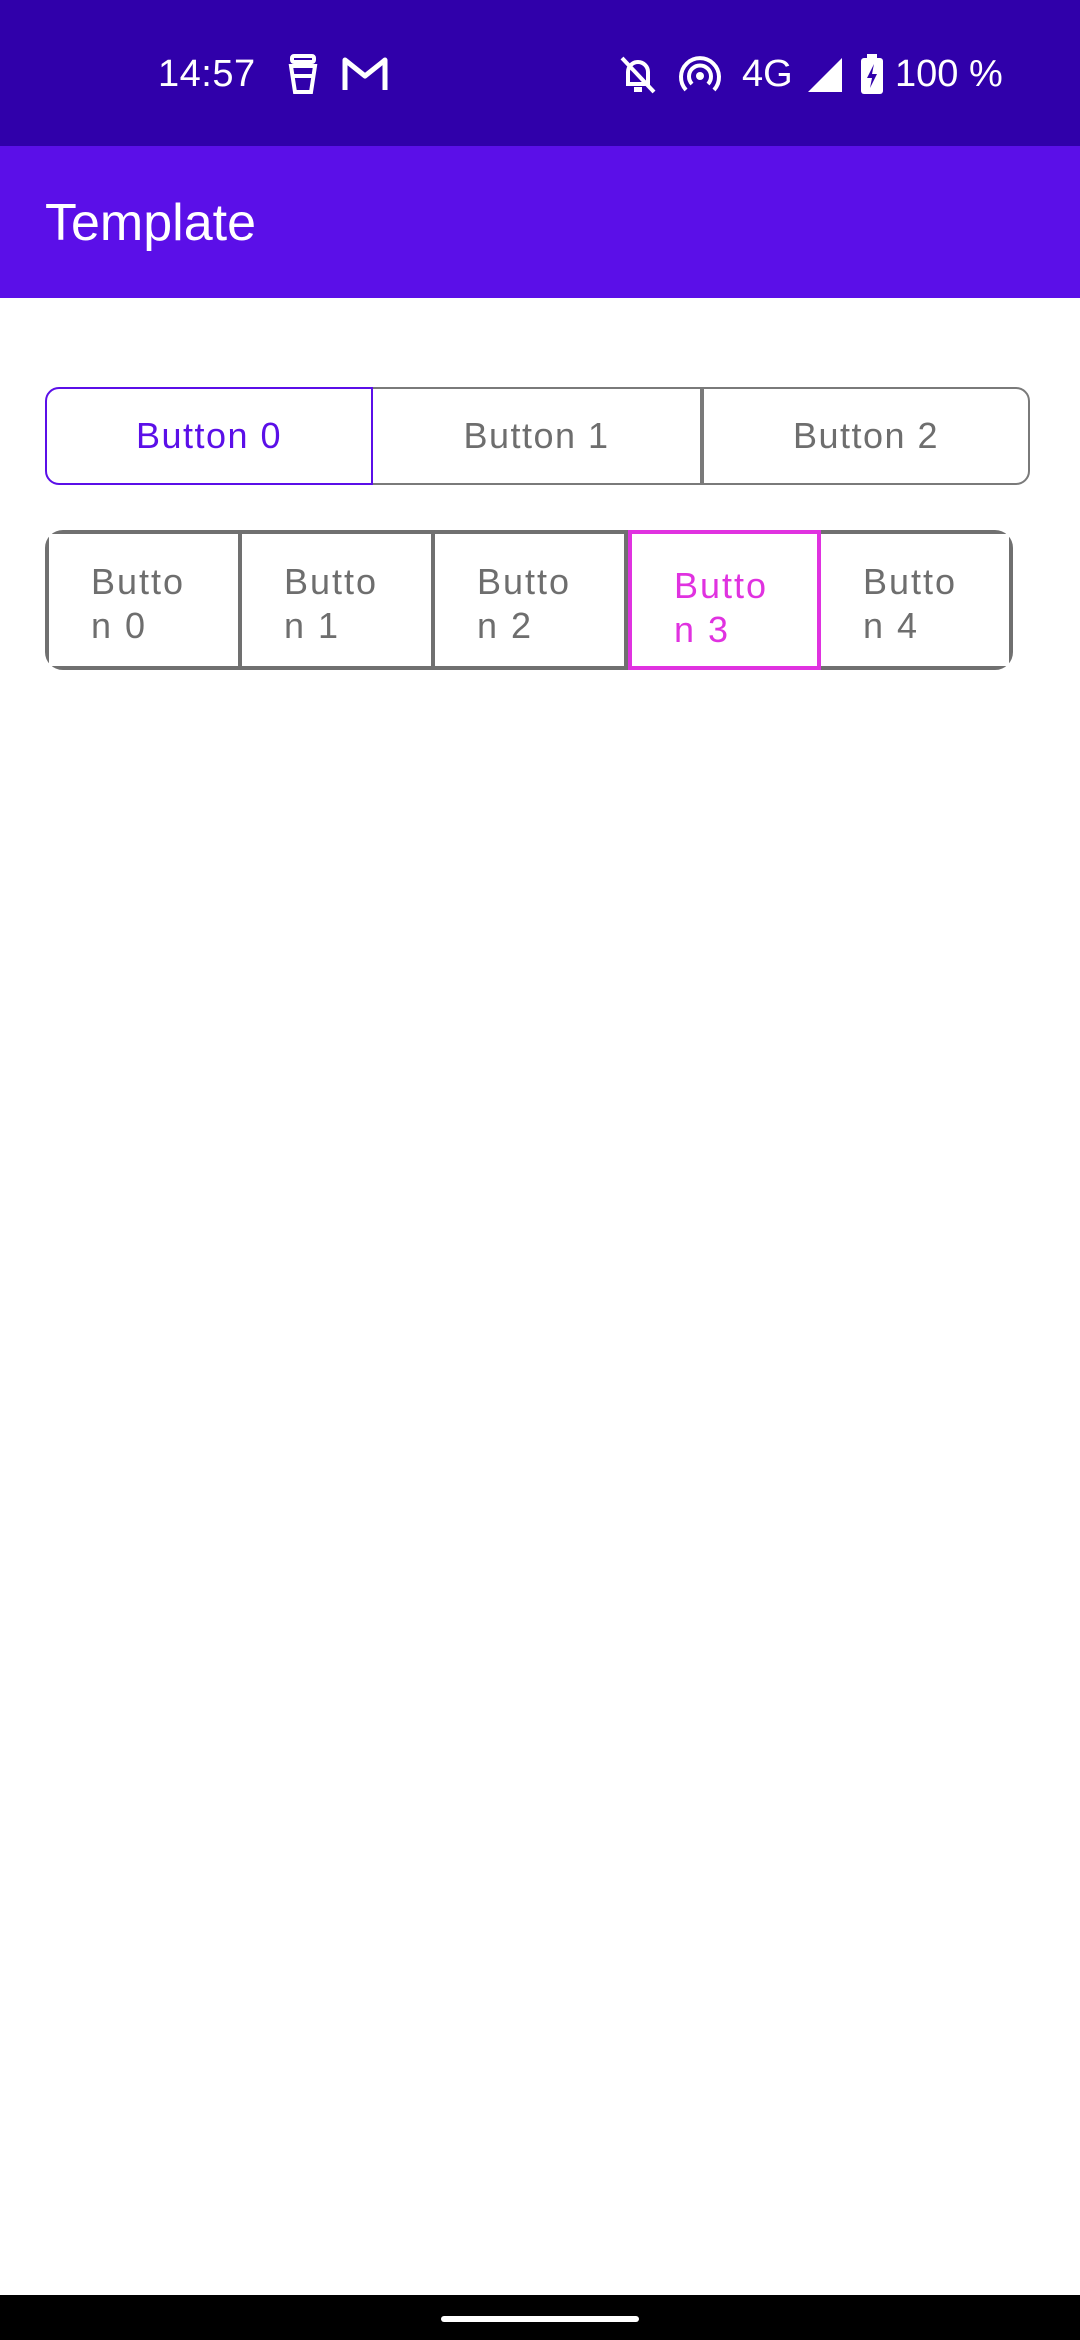 The height and width of the screenshot is (2340, 1080). I want to click on hotspot-icon, so click(700, 74).